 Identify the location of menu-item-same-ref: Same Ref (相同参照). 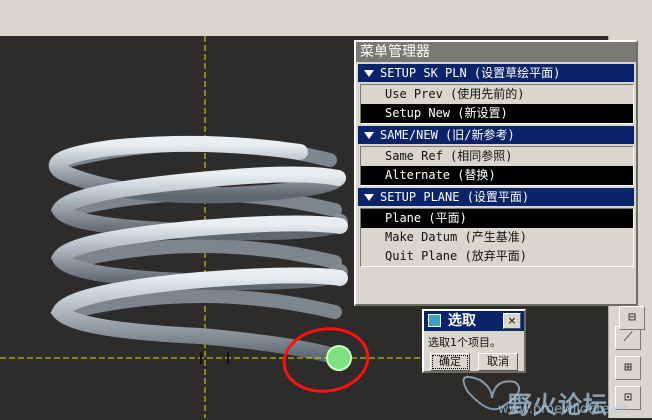
(497, 156).